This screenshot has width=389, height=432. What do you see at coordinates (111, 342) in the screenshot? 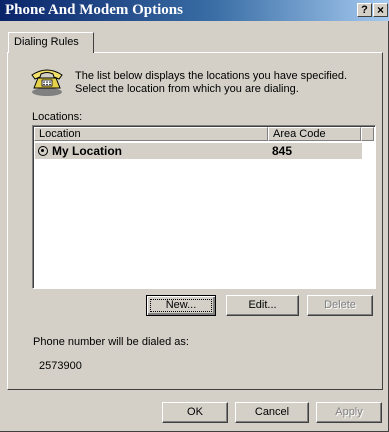
I see `dialed-as-label: Phone number will be dialed as:` at bounding box center [111, 342].